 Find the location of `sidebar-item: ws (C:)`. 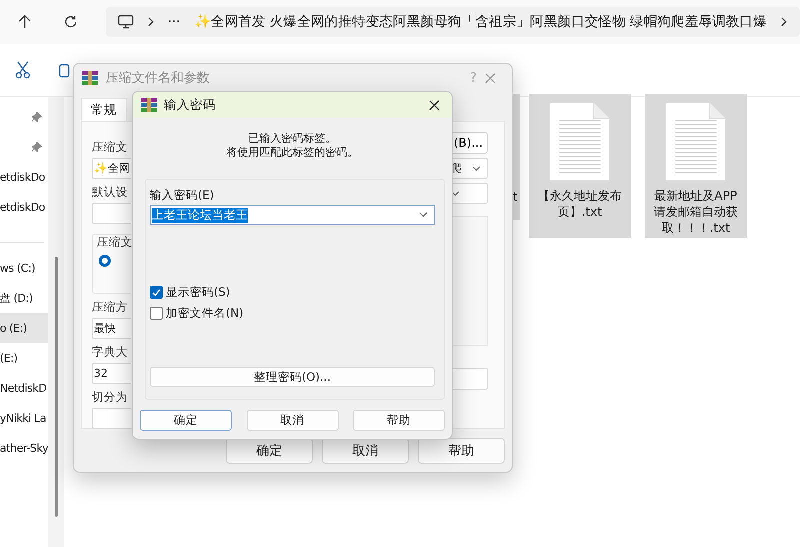

sidebar-item: ws (C:) is located at coordinates (24, 268).